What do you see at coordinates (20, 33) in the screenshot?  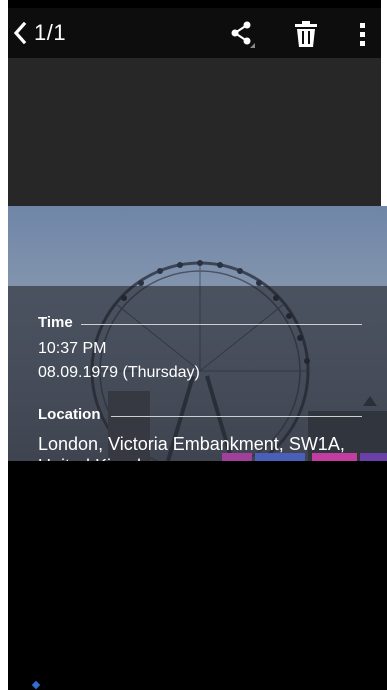 I see `chevron-left-icon` at bounding box center [20, 33].